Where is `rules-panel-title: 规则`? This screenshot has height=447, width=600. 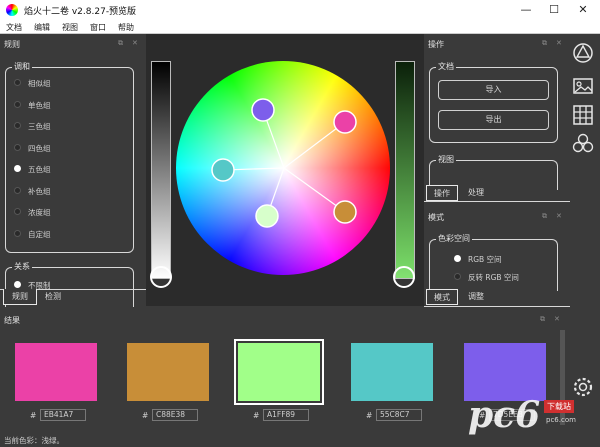
rules-panel-title: 规则 is located at coordinates (12, 44).